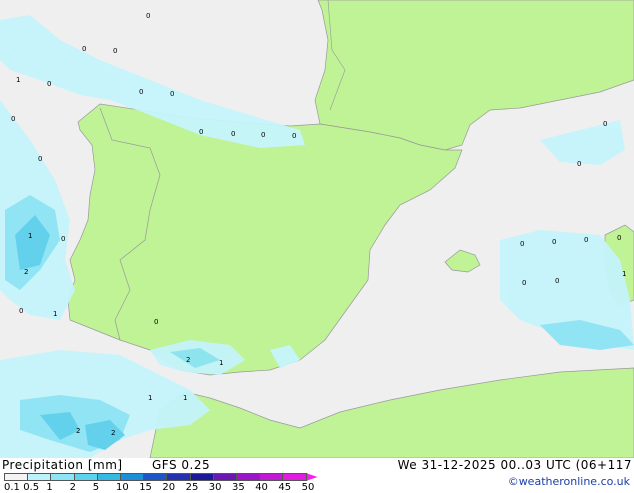  Describe the element at coordinates (62, 465) in the screenshot. I see `map-title: Precipitation [mm]` at that location.